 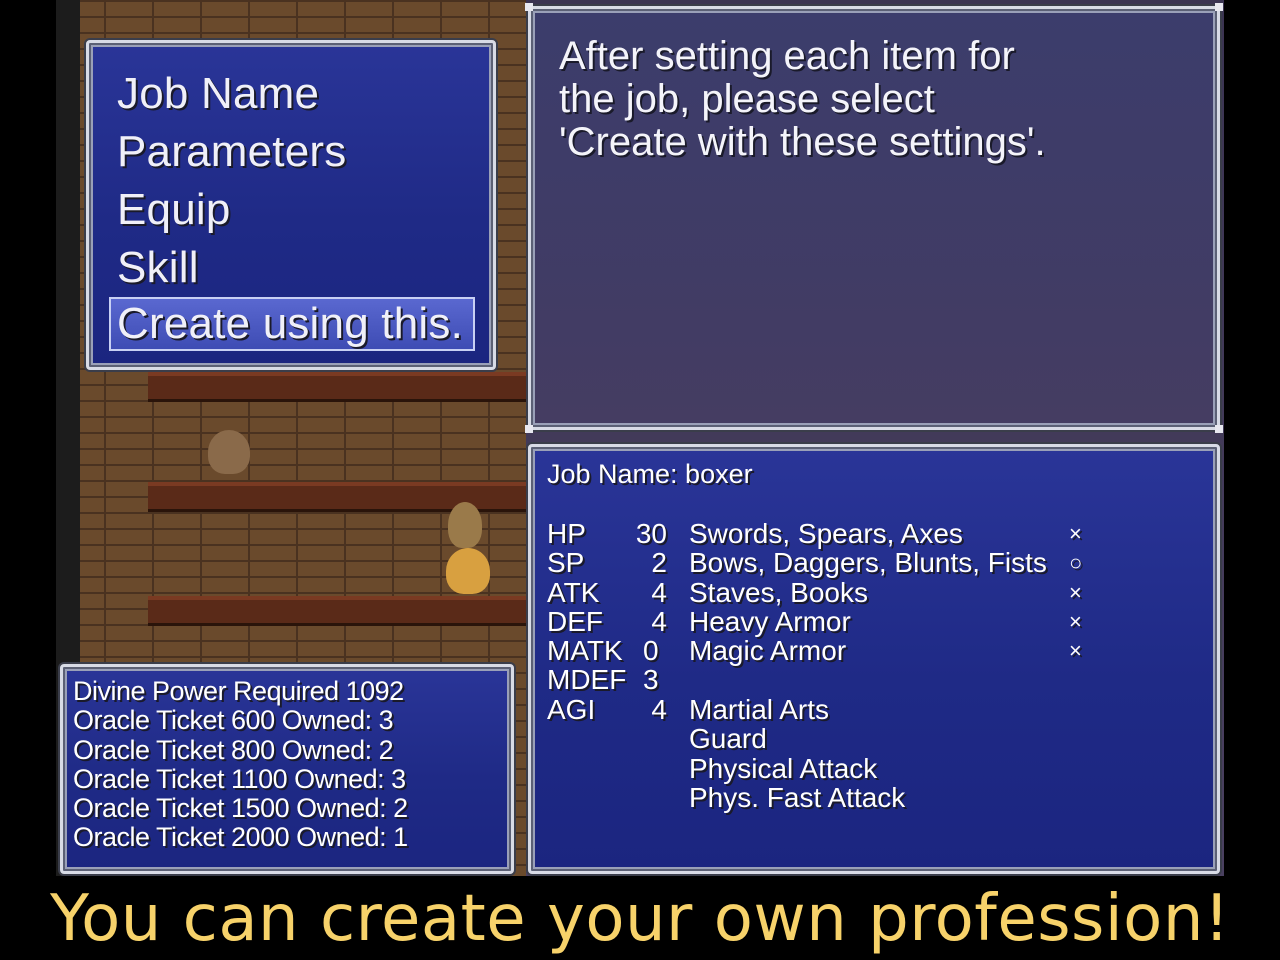 I want to click on promo-caption: You can create your own profession!, so click(x=640, y=919).